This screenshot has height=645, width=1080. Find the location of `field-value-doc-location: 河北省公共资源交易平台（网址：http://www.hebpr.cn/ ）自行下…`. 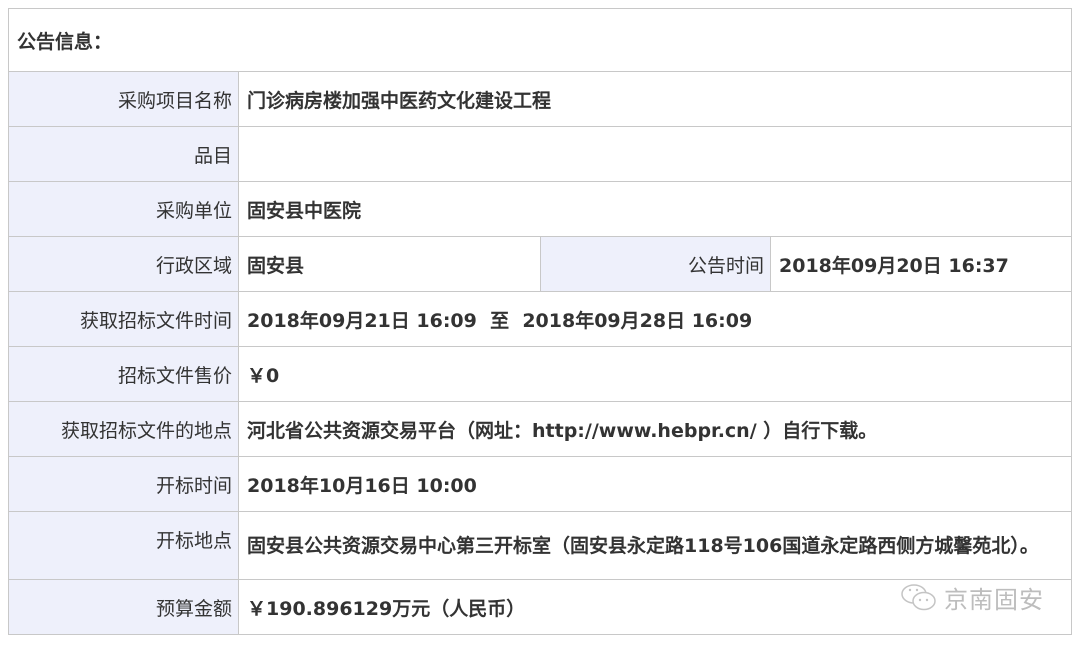

field-value-doc-location: 河北省公共资源交易平台（网址：http://www.hebpr.cn/ ）自行下… is located at coordinates (655, 429).